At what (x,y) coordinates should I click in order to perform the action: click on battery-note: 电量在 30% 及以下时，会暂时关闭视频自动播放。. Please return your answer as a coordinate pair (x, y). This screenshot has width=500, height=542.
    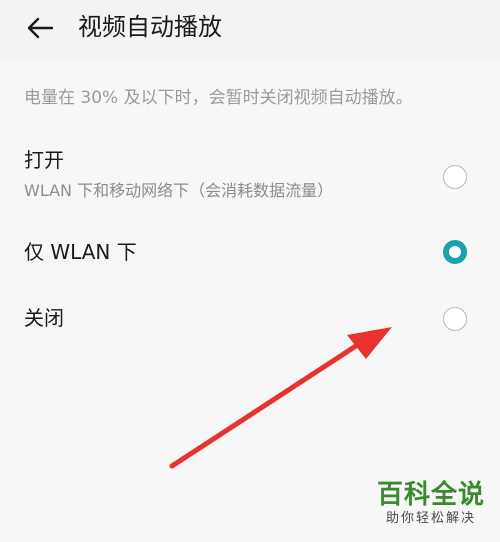
    Looking at the image, I should click on (218, 98).